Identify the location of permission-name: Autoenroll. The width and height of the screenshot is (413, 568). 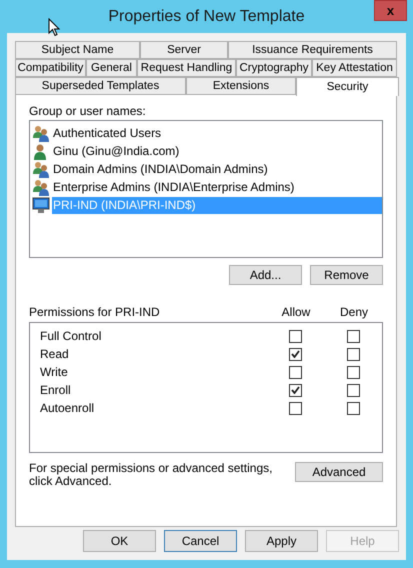
(67, 408).